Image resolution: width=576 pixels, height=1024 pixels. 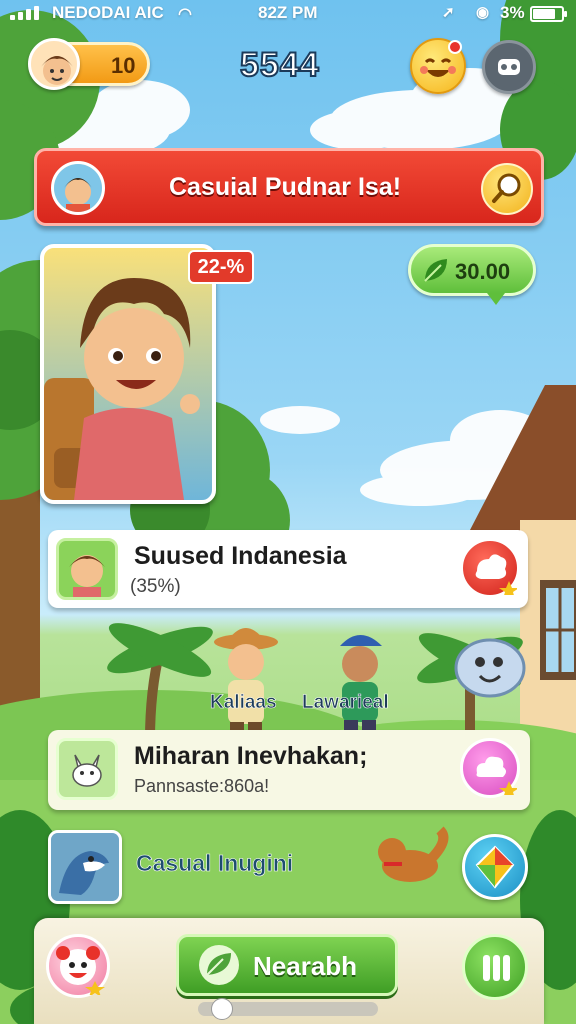 What do you see at coordinates (279, 65) in the screenshot?
I see `score-display: 5544` at bounding box center [279, 65].